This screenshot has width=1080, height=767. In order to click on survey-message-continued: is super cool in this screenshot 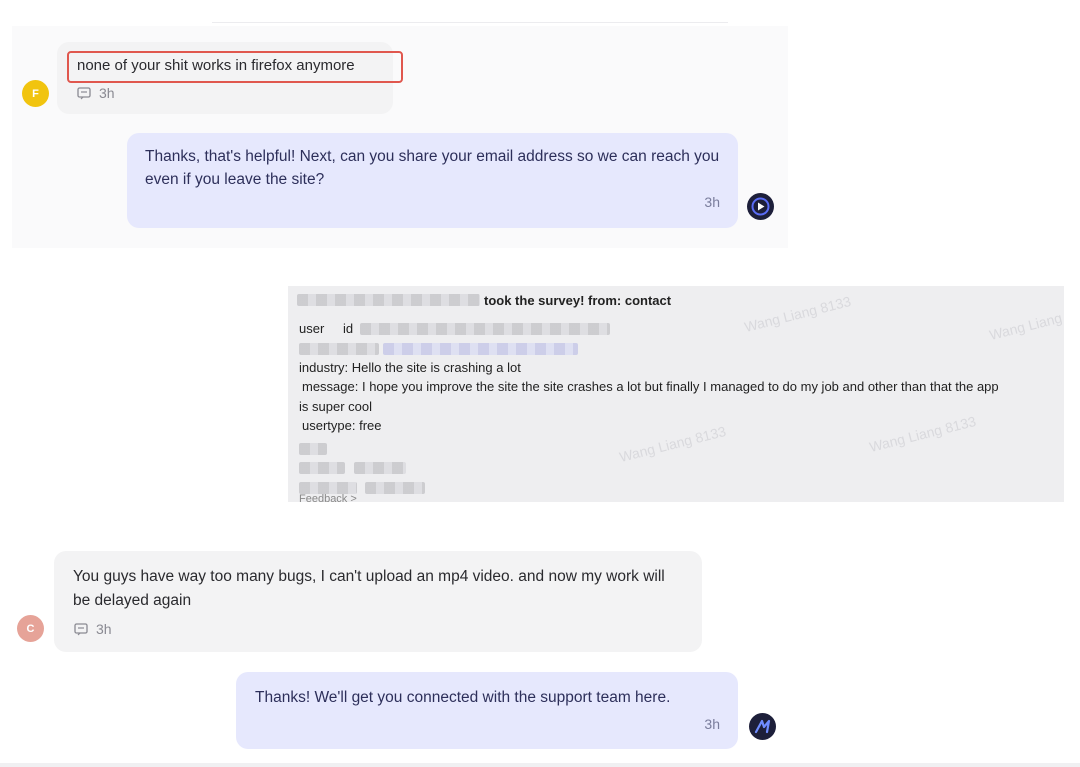, I will do `click(335, 406)`.